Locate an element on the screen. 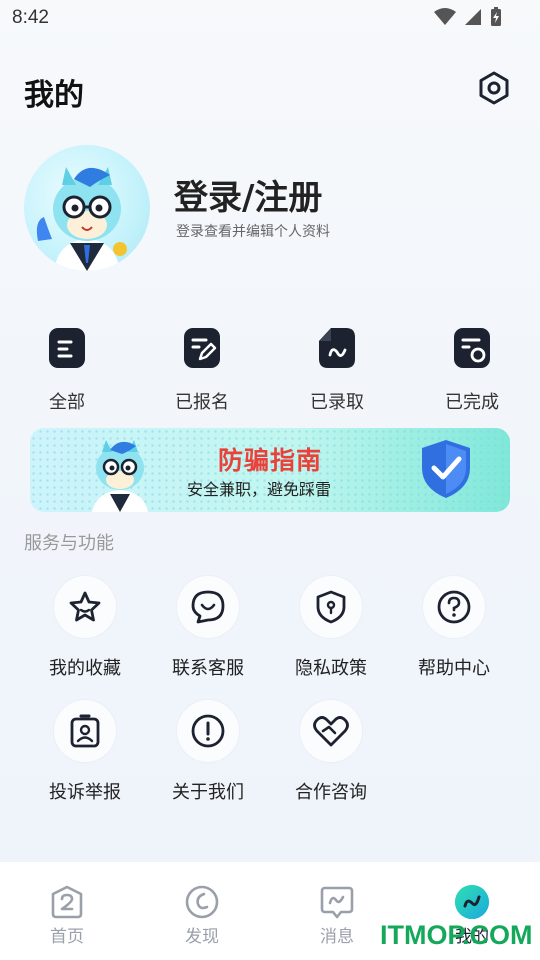 Image resolution: width=540 pixels, height=960 pixels. order-label: 已报名 is located at coordinates (202, 402).